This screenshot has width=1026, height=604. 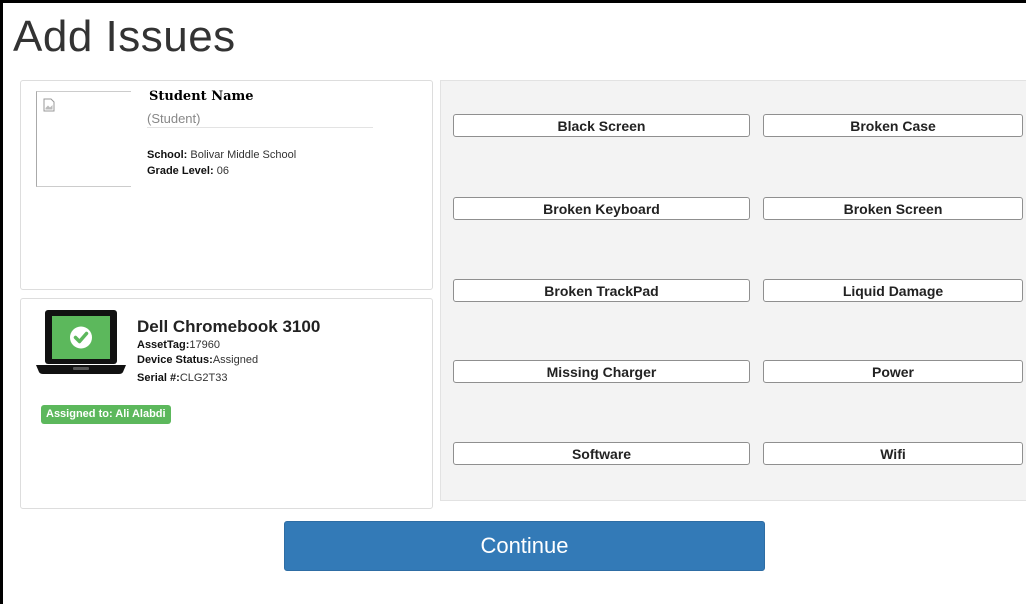 What do you see at coordinates (524, 546) in the screenshot?
I see `continue-button: Continue` at bounding box center [524, 546].